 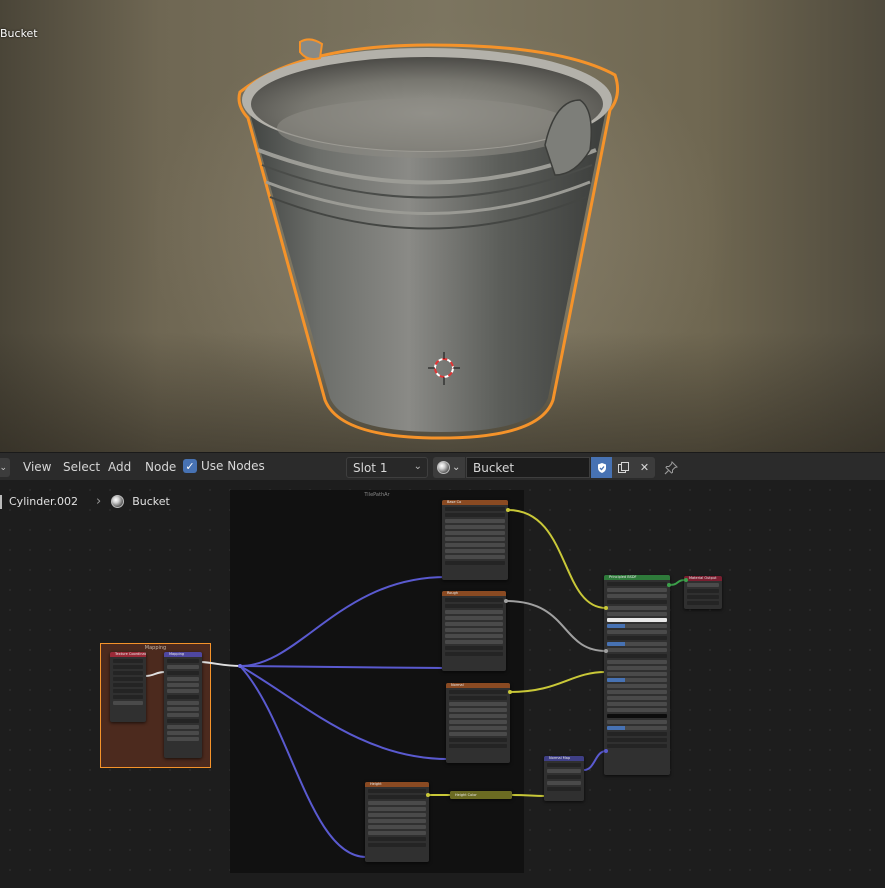 I want to click on node-normal-map: Normal Map, so click(x=564, y=778).